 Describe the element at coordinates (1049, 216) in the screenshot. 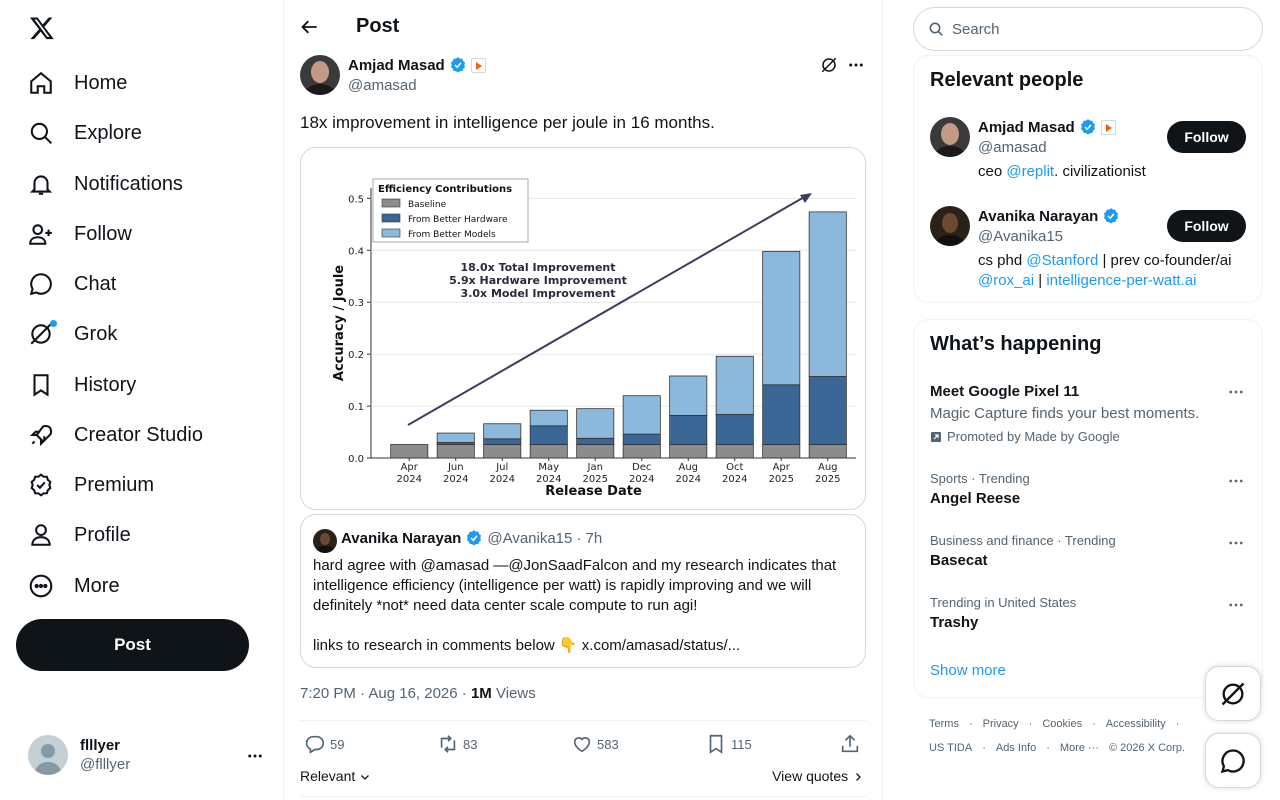

I see `person-name-row: Avanika Narayan` at that location.